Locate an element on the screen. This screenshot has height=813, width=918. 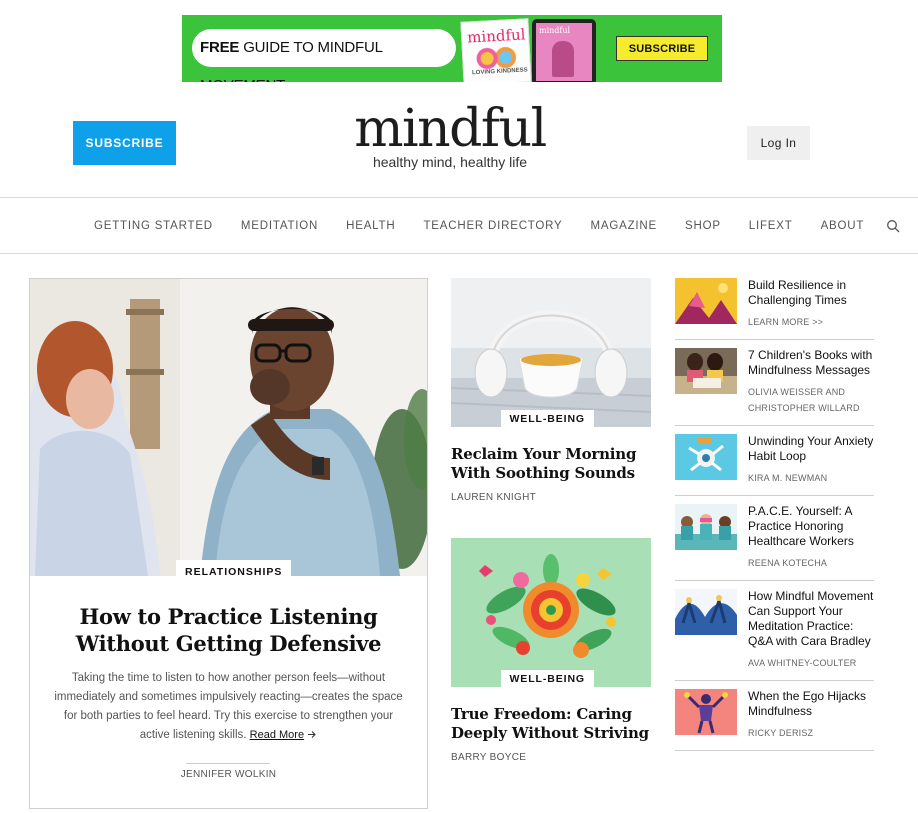
ad-free-label: FREE is located at coordinates (220, 47).